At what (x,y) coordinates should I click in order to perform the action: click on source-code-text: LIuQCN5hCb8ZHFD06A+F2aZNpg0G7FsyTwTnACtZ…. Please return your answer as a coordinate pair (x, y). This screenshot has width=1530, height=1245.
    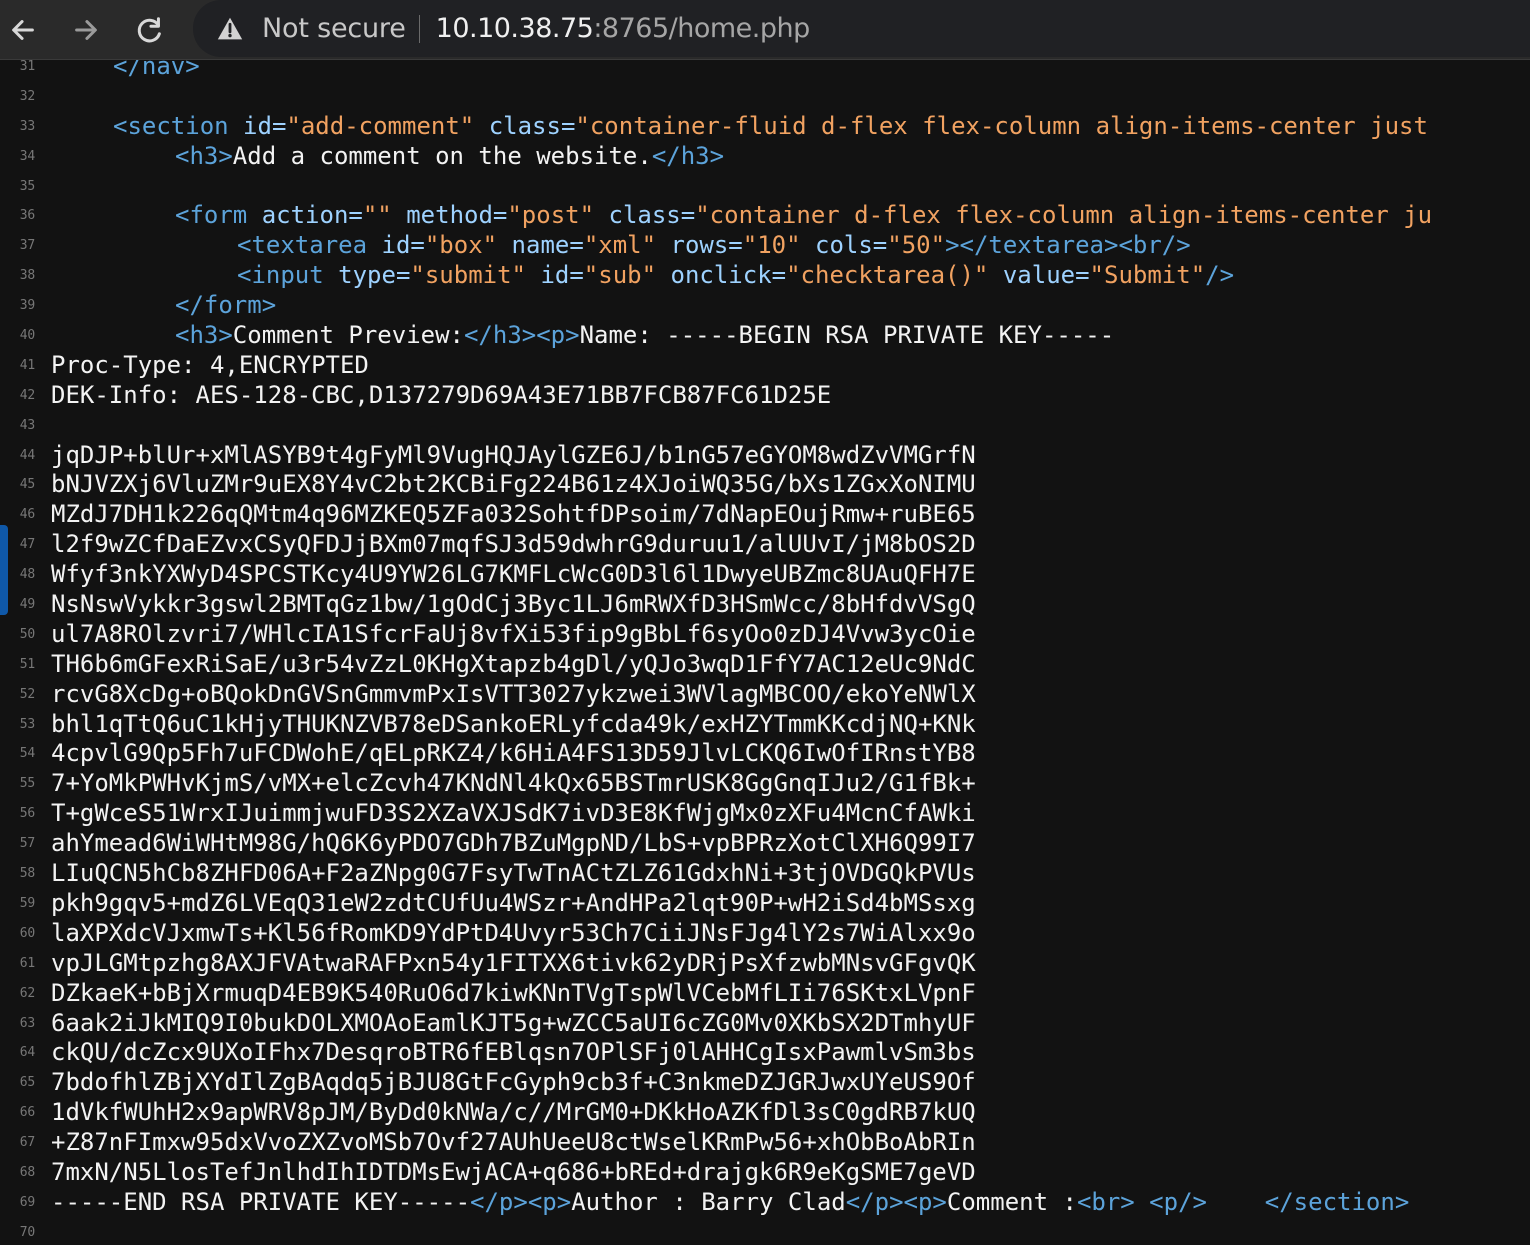
    Looking at the image, I should click on (513, 874).